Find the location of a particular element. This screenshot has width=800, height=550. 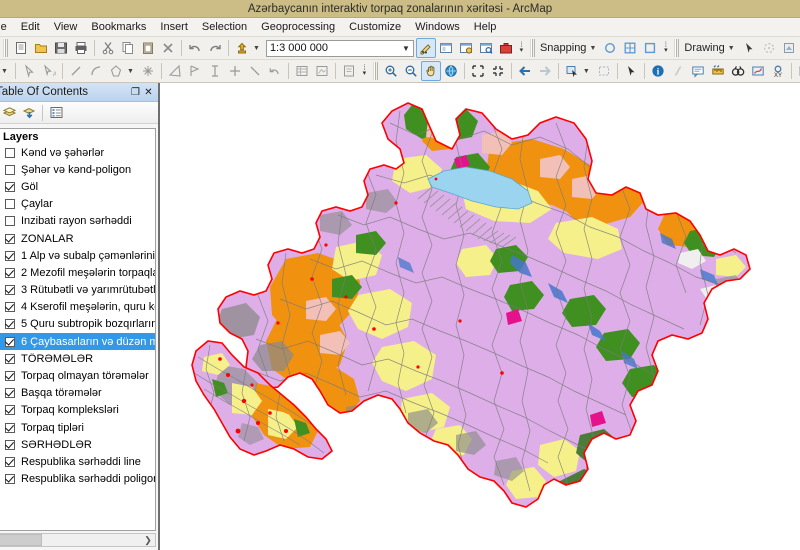

list-by-selection-icon is located at coordinates (56, 112).